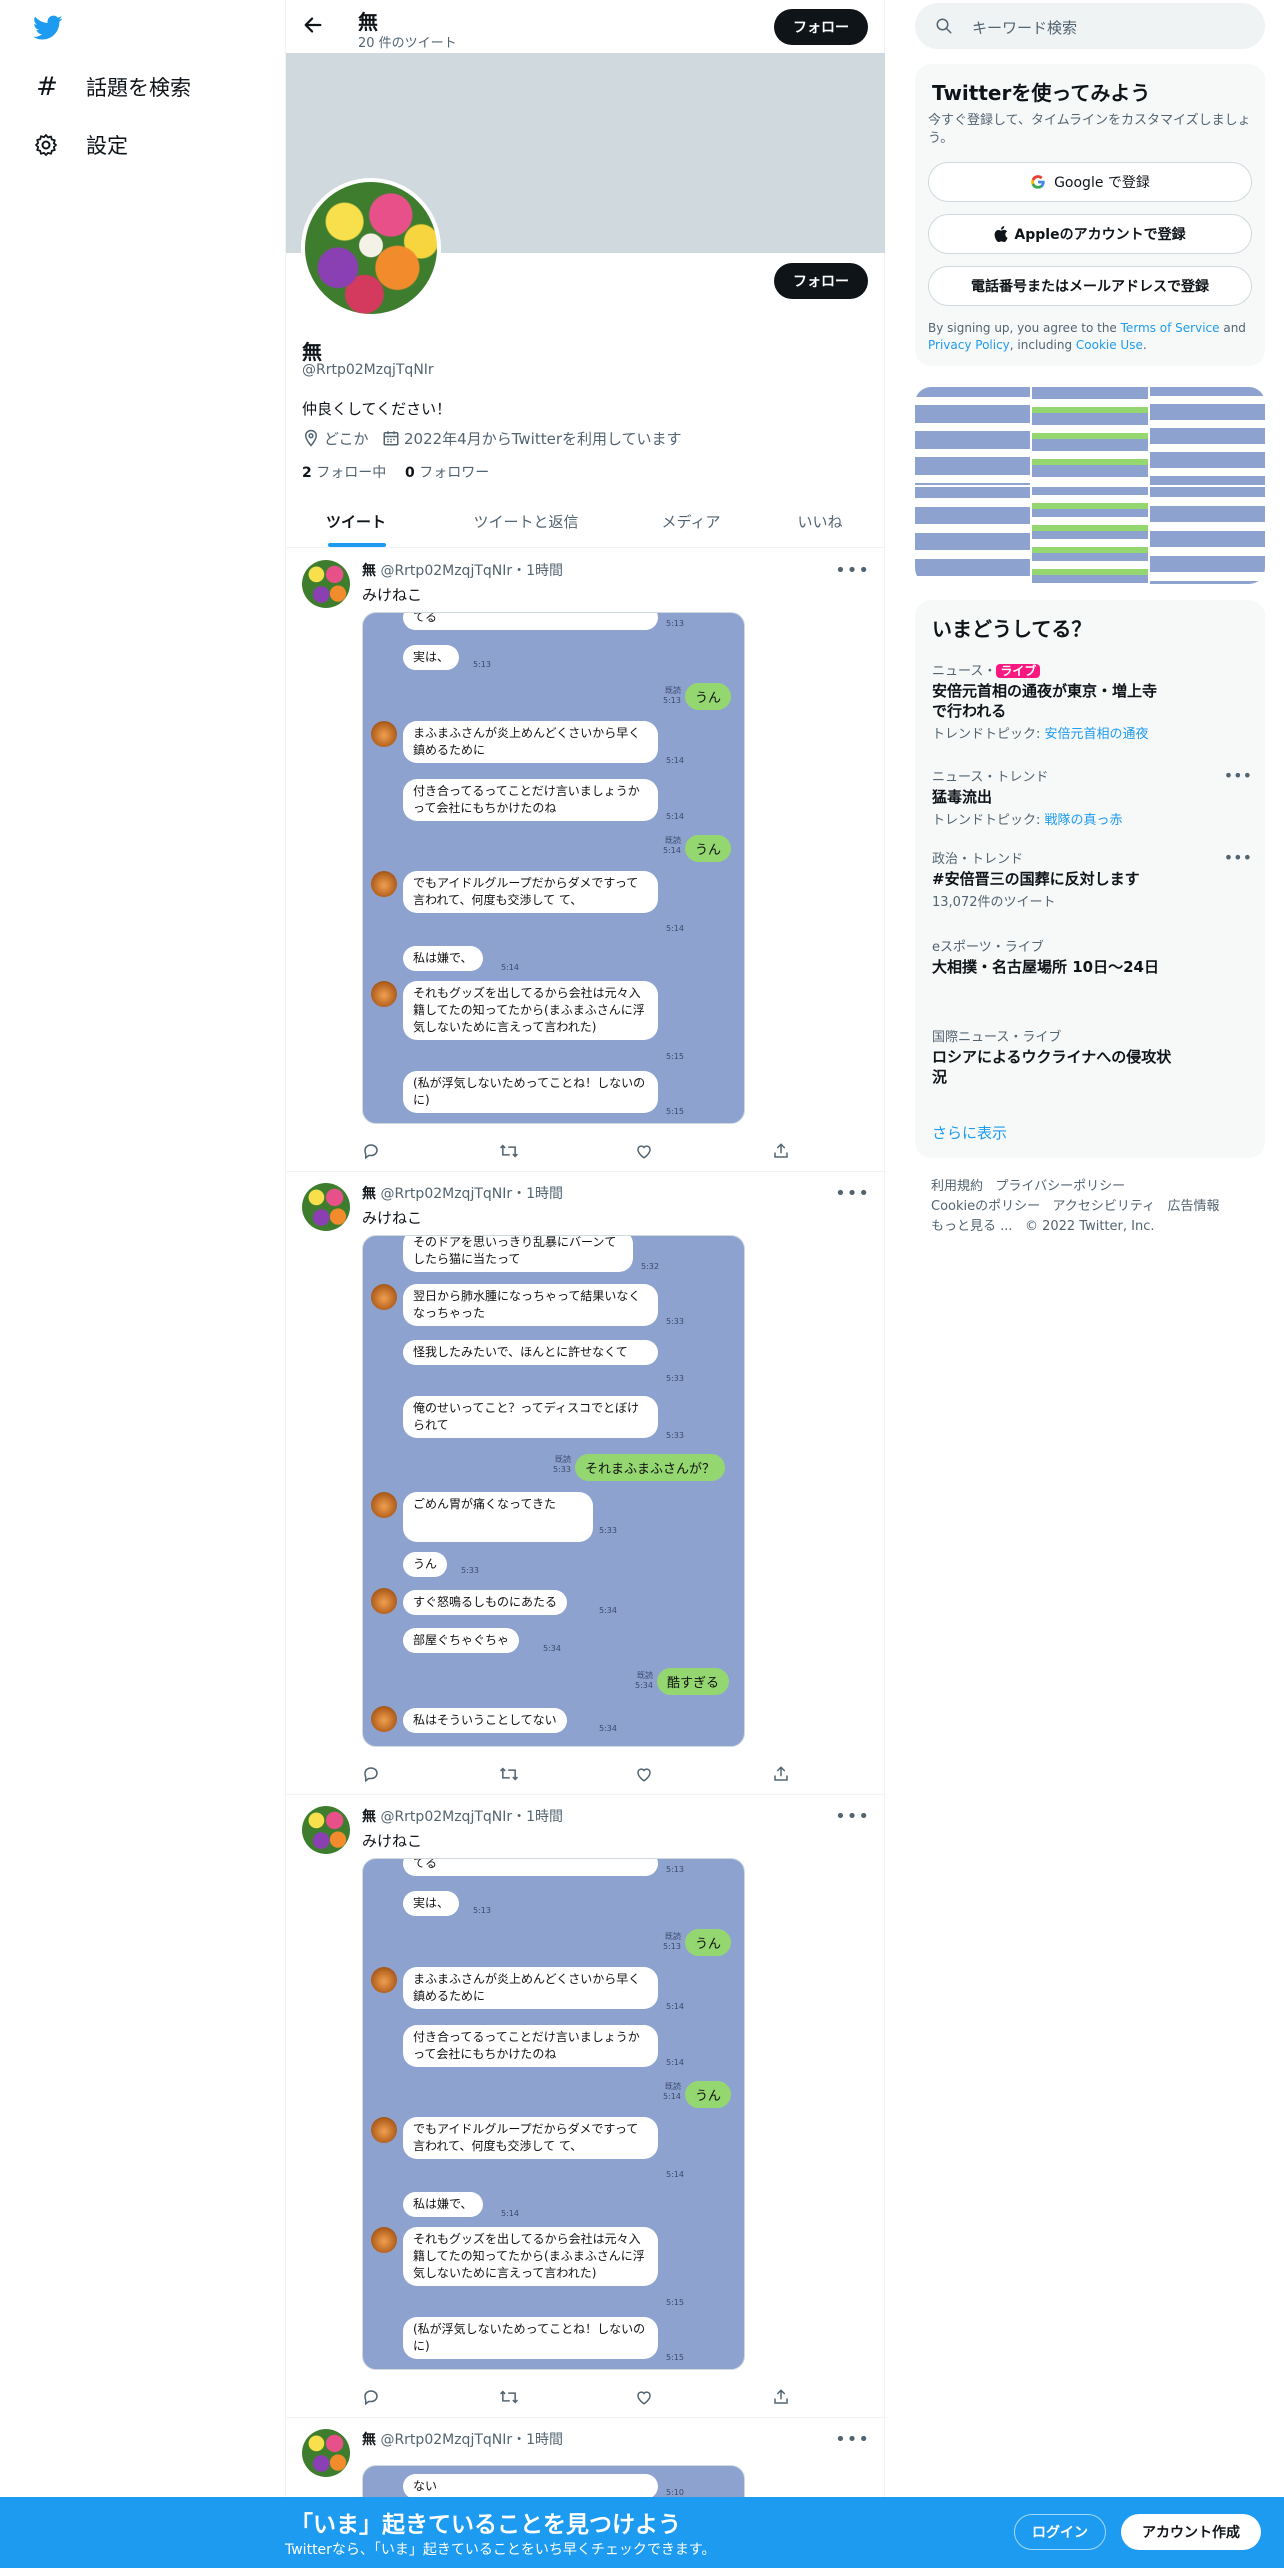 This screenshot has width=1284, height=2568. I want to click on trend-item: 国際ニュース・ライブ ロシアによるウクライナへの侵攻状況, so click(1092, 1056).